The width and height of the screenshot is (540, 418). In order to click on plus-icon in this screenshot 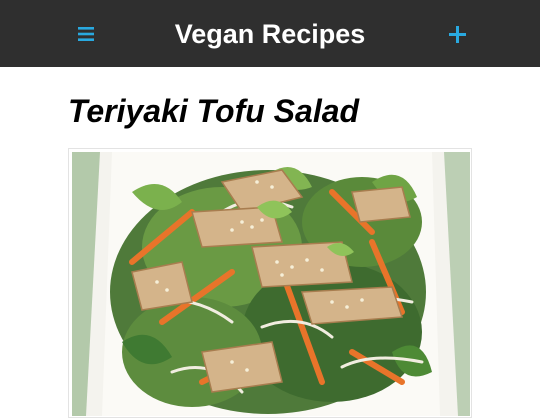, I will do `click(457, 34)`.